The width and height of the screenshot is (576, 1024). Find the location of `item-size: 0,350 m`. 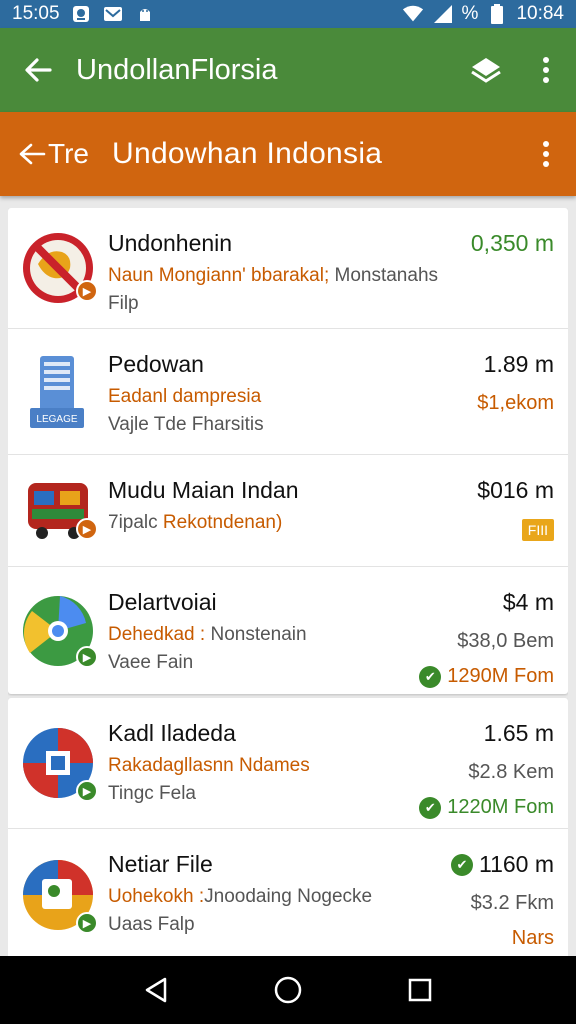

item-size: 0,350 m is located at coordinates (512, 243).